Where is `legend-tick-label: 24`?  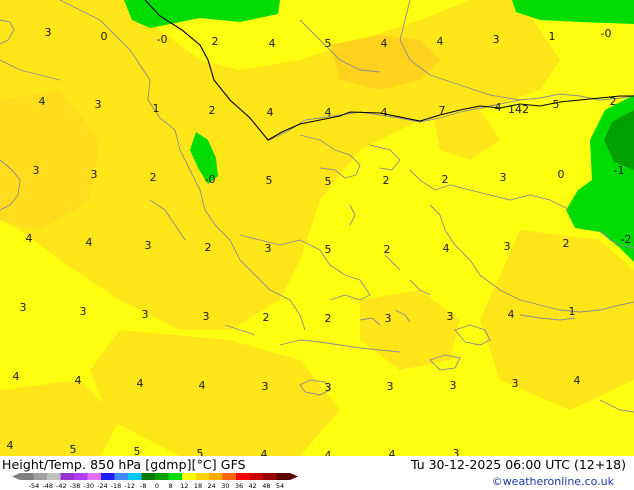 legend-tick-label: 24 is located at coordinates (212, 486).